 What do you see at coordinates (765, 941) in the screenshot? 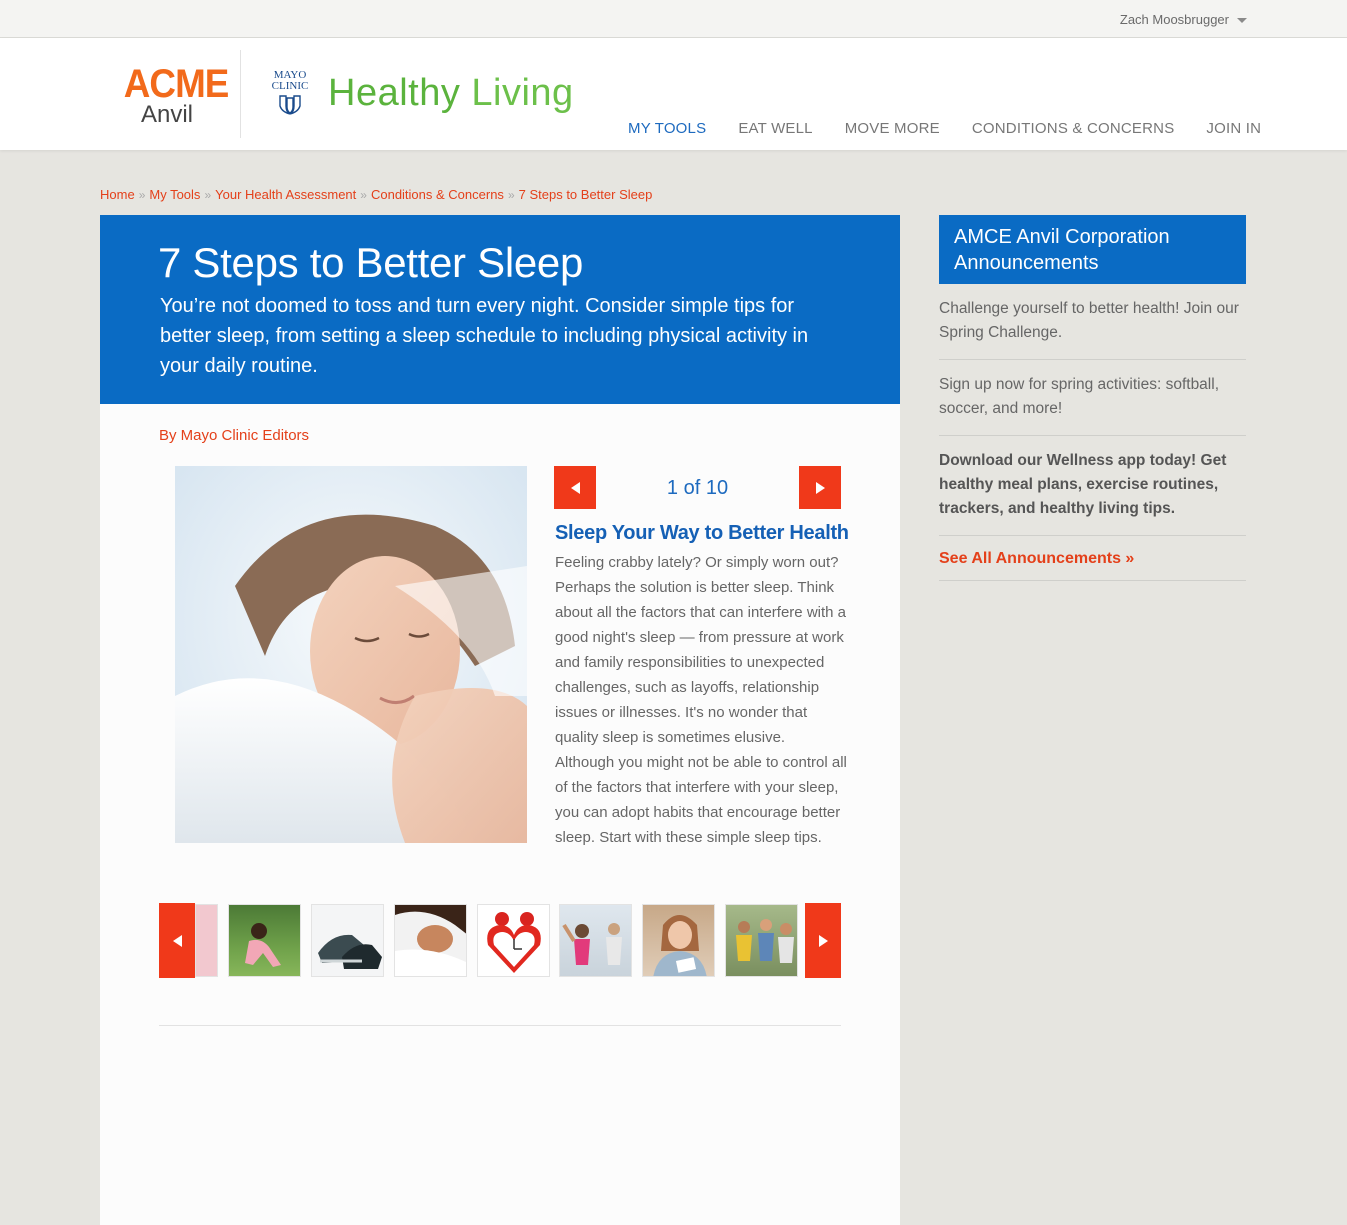
I see `runners-image` at bounding box center [765, 941].